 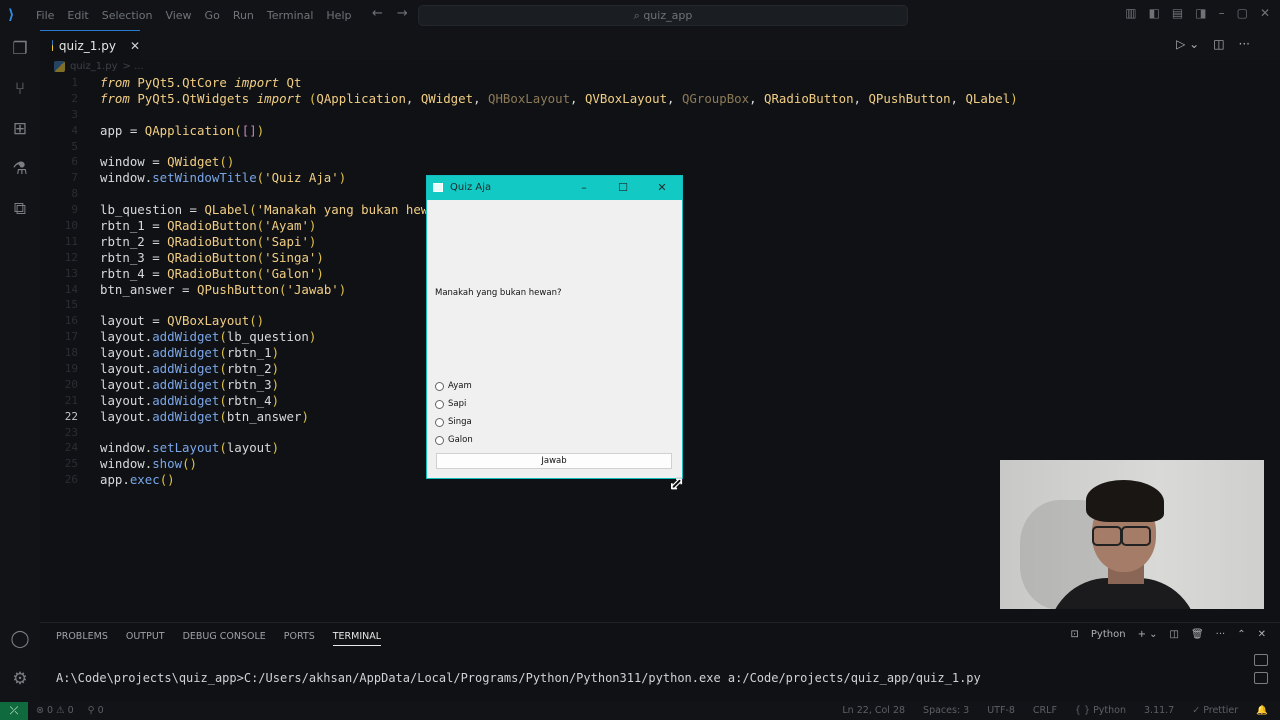 What do you see at coordinates (74, 146) in the screenshot?
I see `line-number: 5` at bounding box center [74, 146].